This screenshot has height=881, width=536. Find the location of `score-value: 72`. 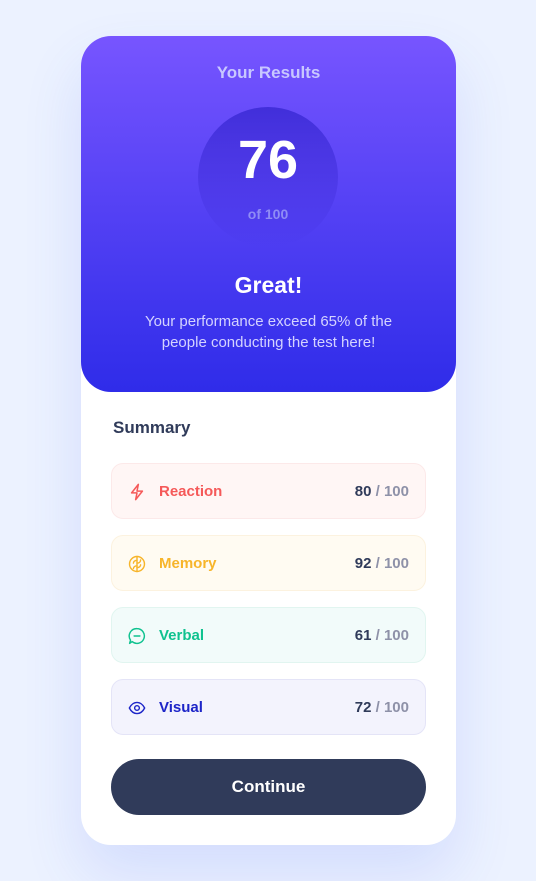

score-value: 72 is located at coordinates (363, 707).